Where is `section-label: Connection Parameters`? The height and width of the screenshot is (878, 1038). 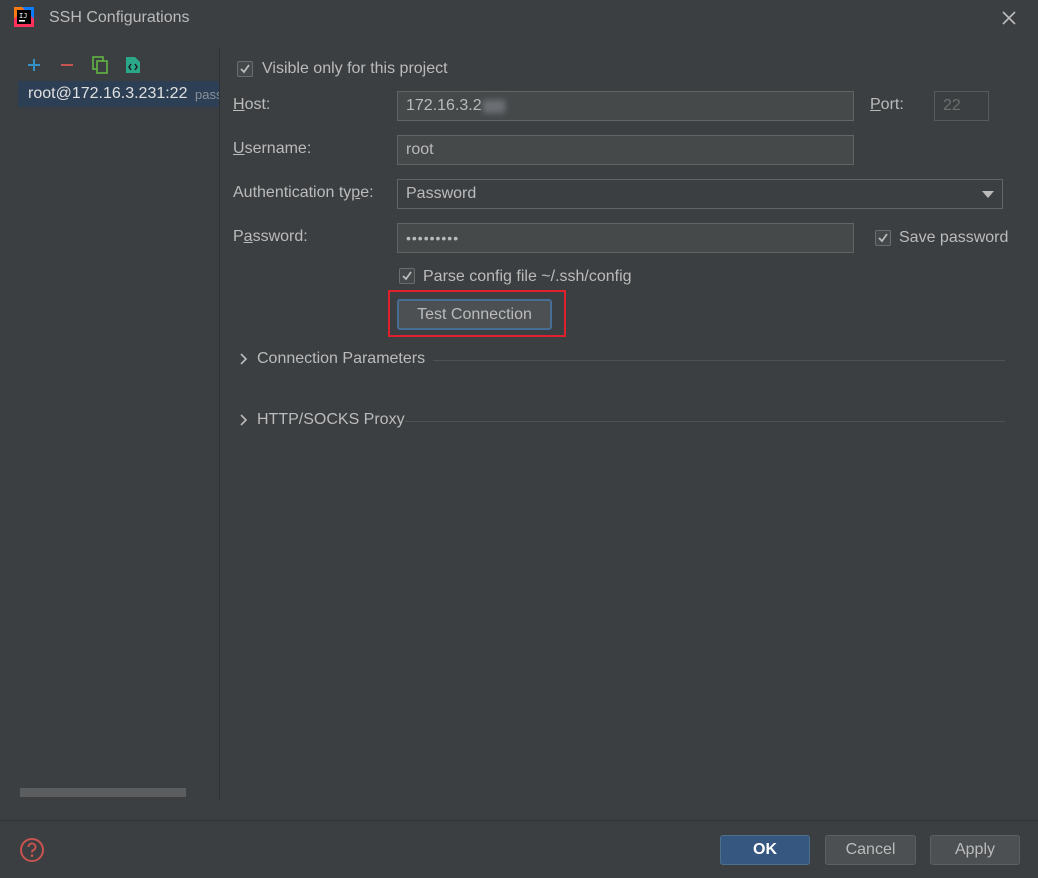
section-label: Connection Parameters is located at coordinates (341, 358).